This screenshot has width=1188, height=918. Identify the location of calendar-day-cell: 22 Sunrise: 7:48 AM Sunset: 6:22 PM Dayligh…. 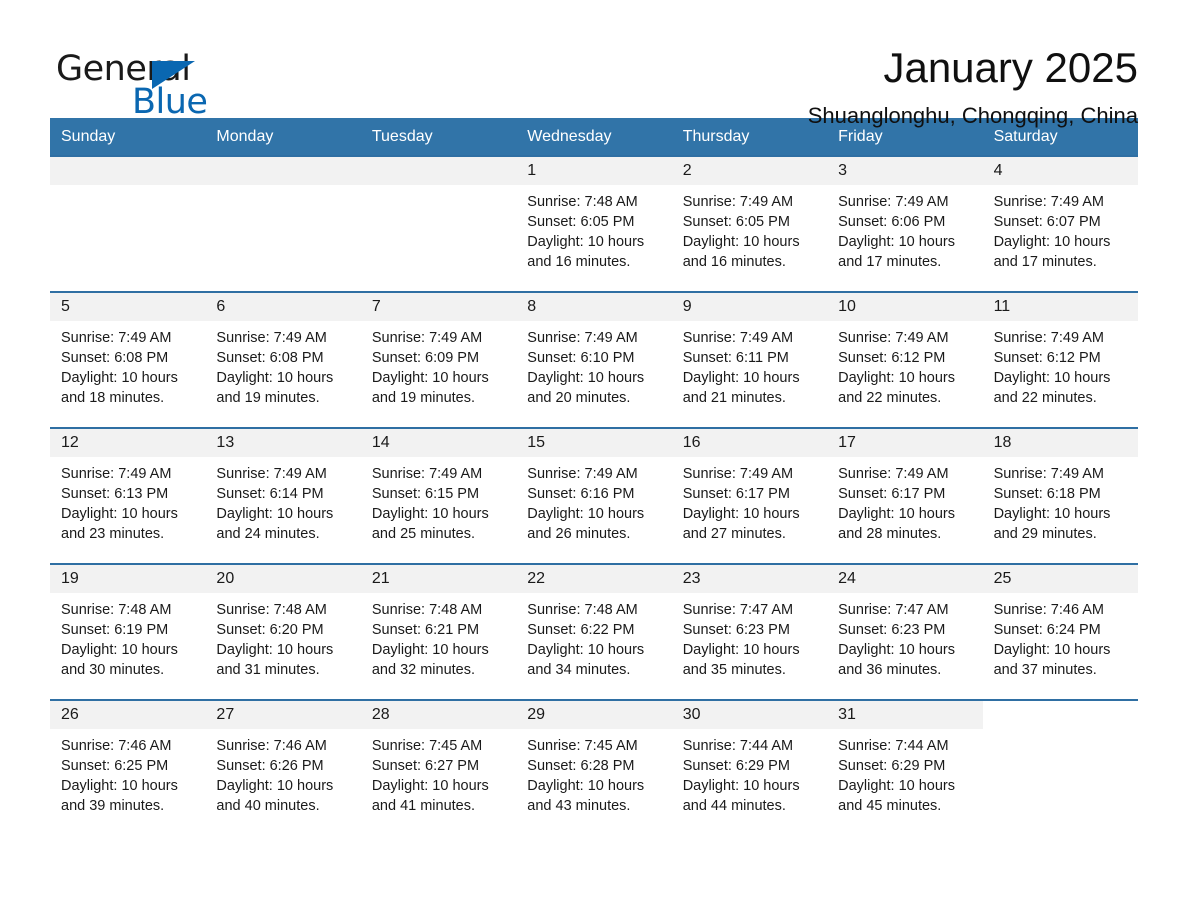
(594, 631).